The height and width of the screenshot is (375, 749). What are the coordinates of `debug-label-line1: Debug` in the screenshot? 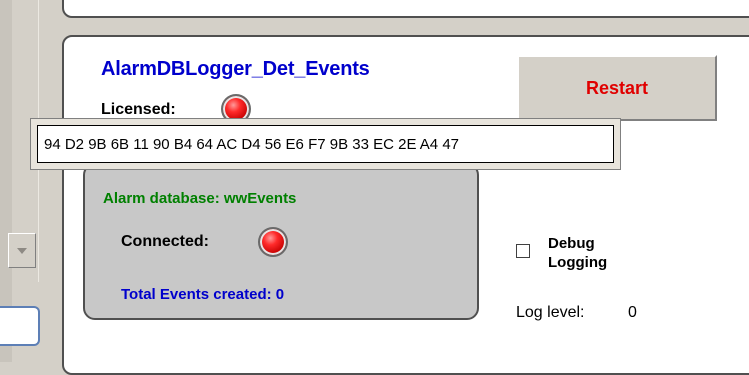 It's located at (571, 243).